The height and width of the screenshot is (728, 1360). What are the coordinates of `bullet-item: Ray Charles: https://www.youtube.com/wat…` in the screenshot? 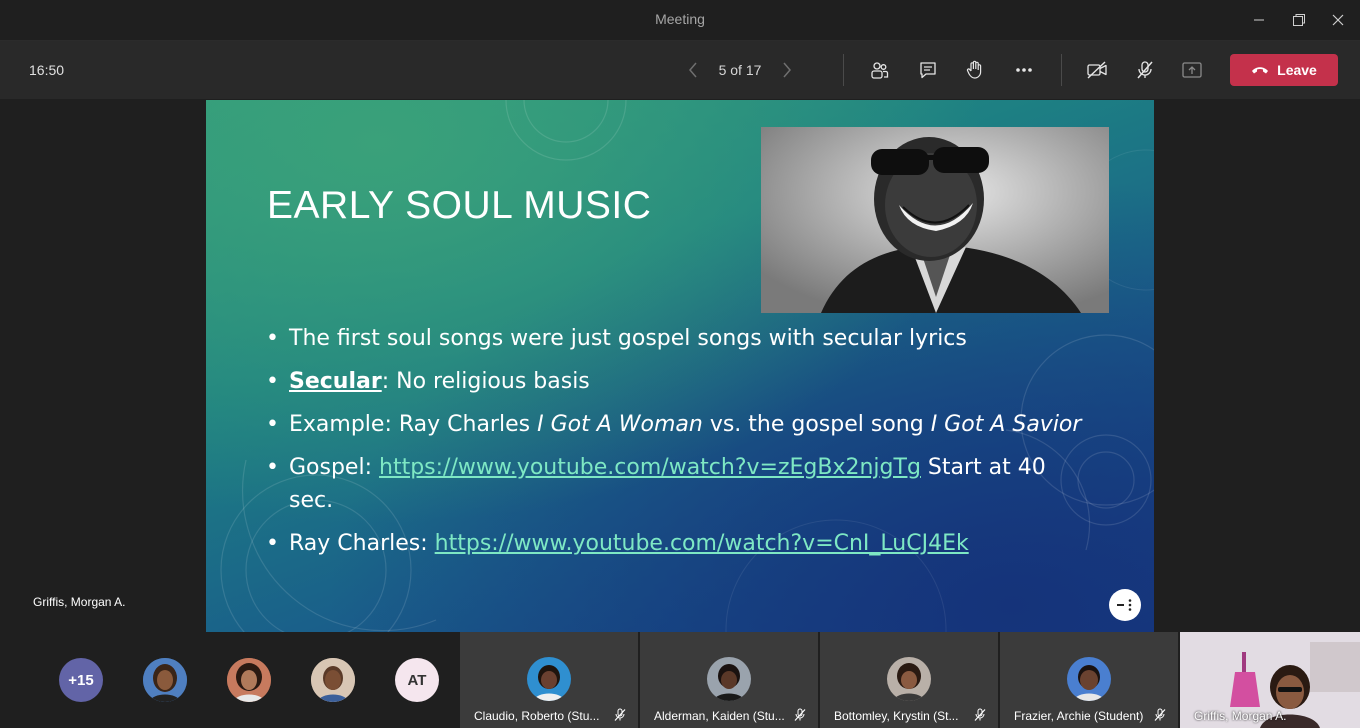 It's located at (676, 543).